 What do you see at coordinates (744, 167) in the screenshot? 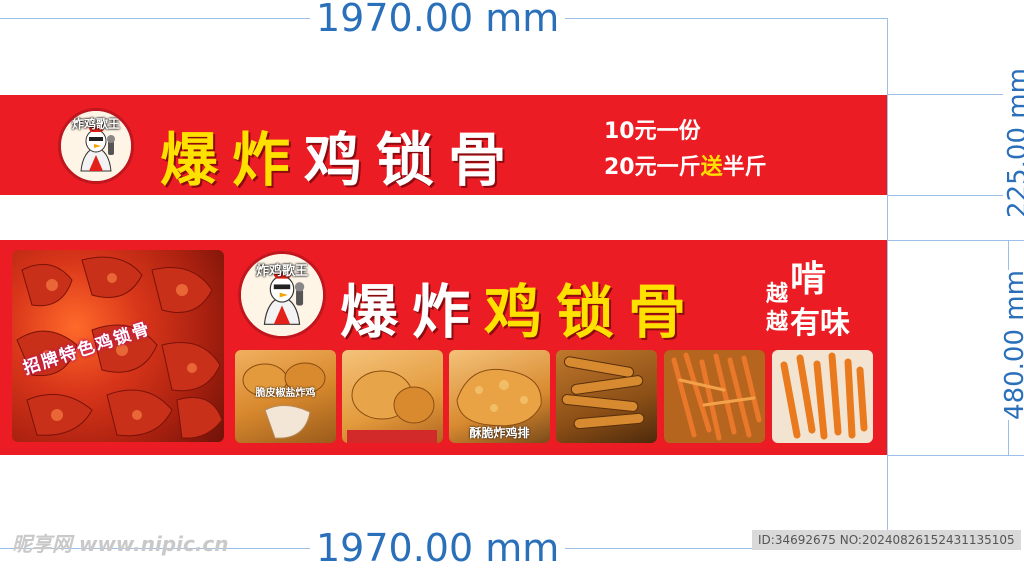
I see `price-line-2-c: 半斤` at bounding box center [744, 167].